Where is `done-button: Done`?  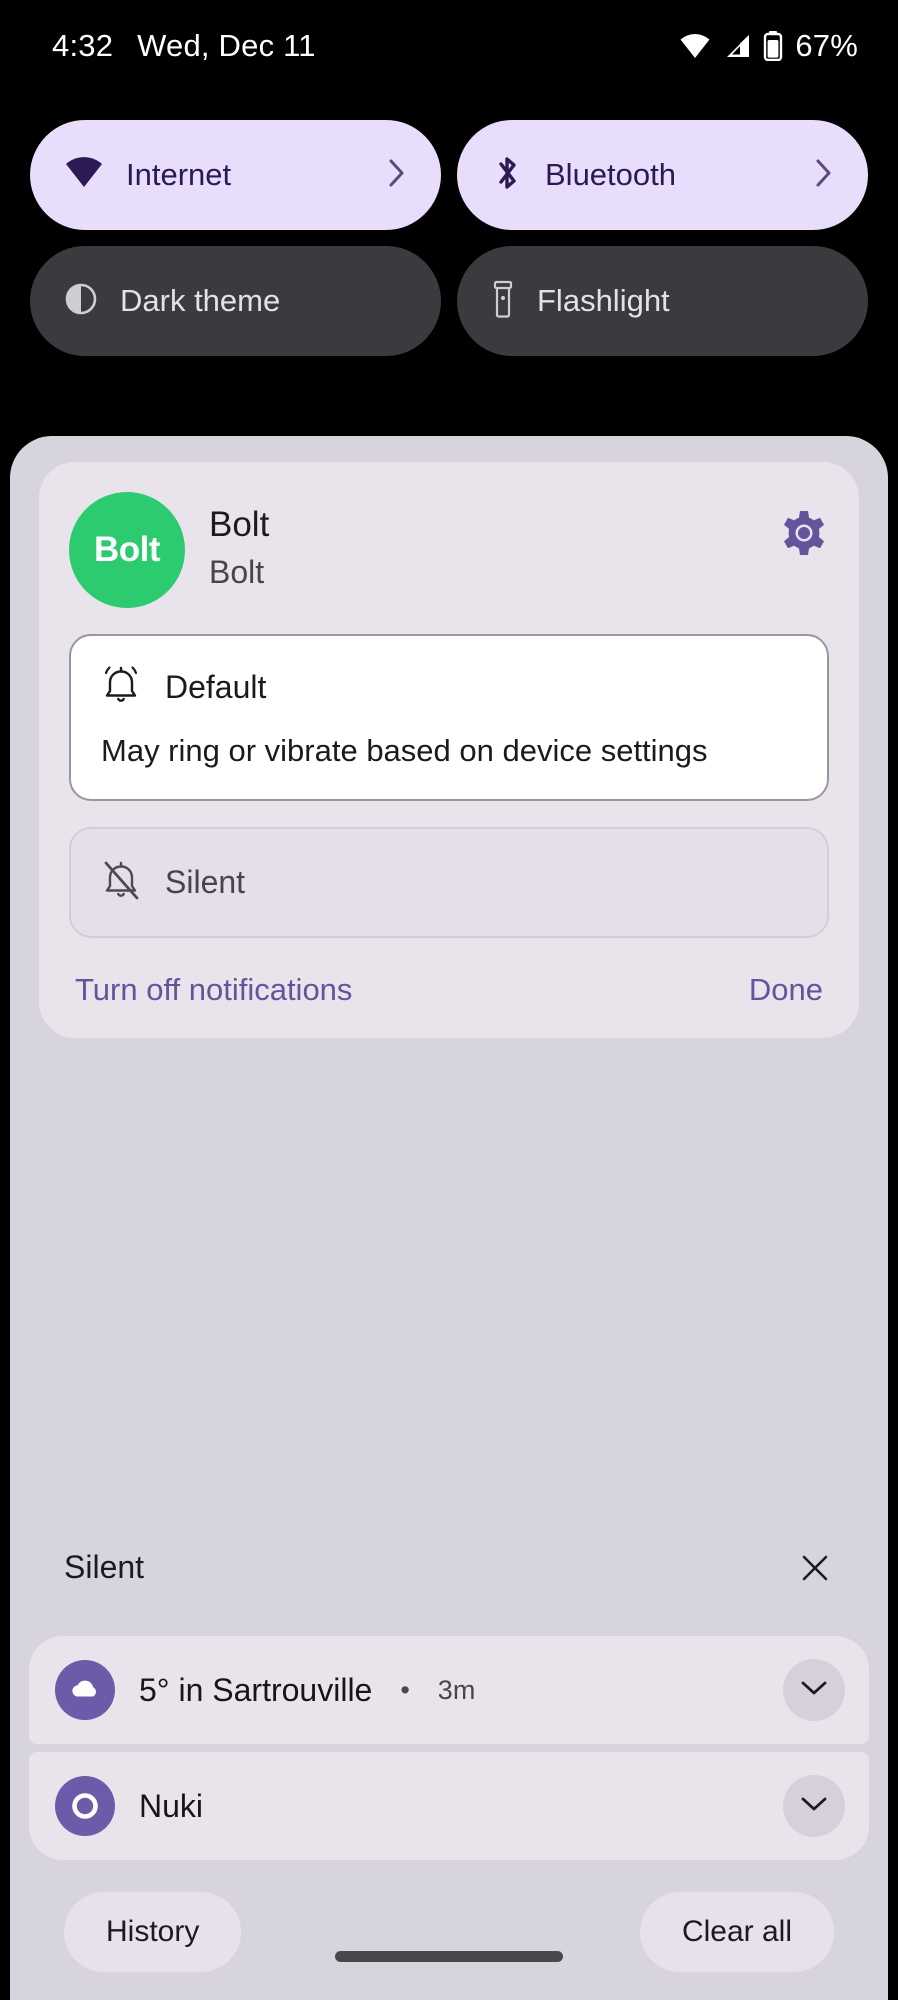 done-button: Done is located at coordinates (786, 990).